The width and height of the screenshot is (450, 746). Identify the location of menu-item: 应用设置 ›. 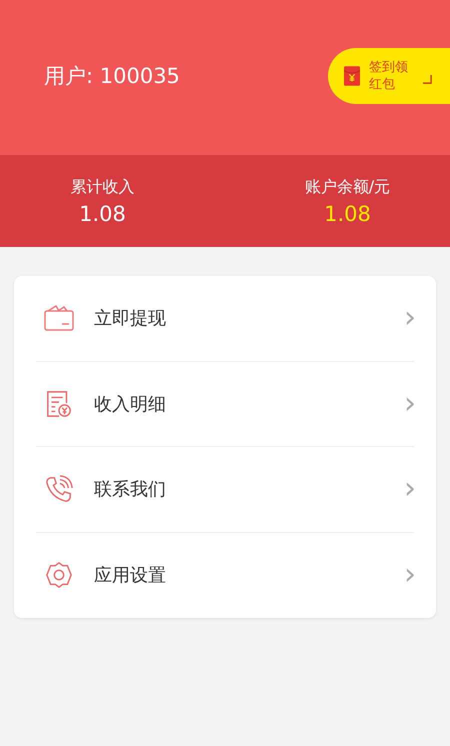
(225, 575).